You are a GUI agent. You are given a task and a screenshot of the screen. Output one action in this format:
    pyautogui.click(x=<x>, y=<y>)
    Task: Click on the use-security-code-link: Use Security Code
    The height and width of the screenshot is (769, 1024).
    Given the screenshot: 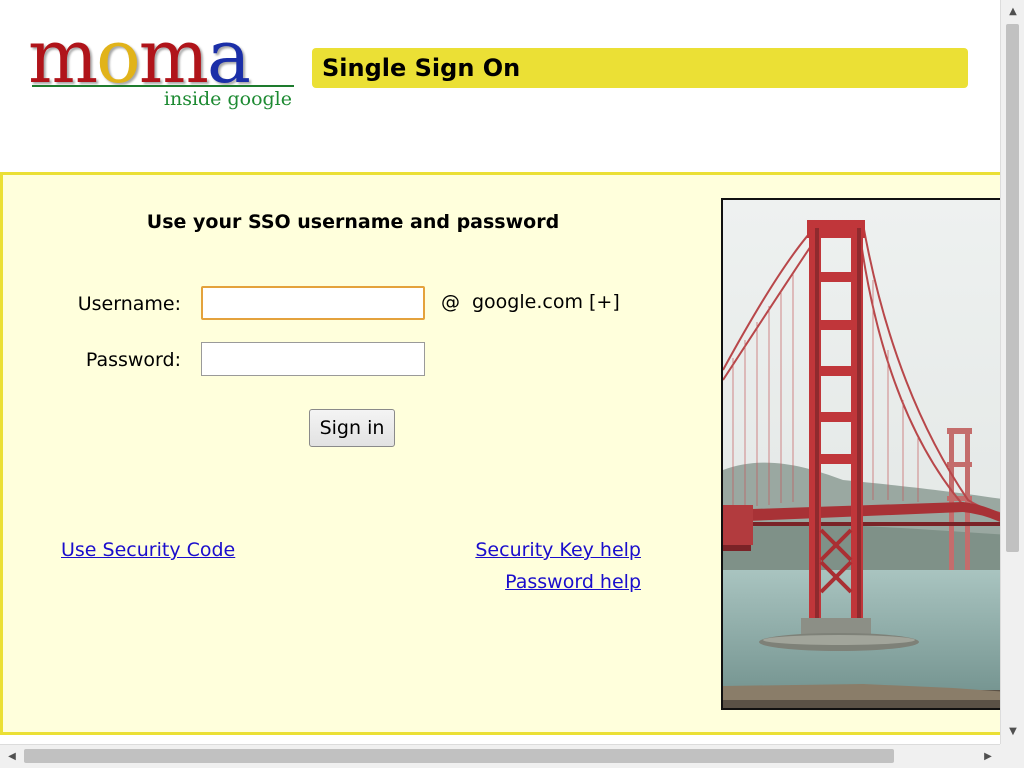 What is the action you would take?
    pyautogui.click(x=148, y=550)
    